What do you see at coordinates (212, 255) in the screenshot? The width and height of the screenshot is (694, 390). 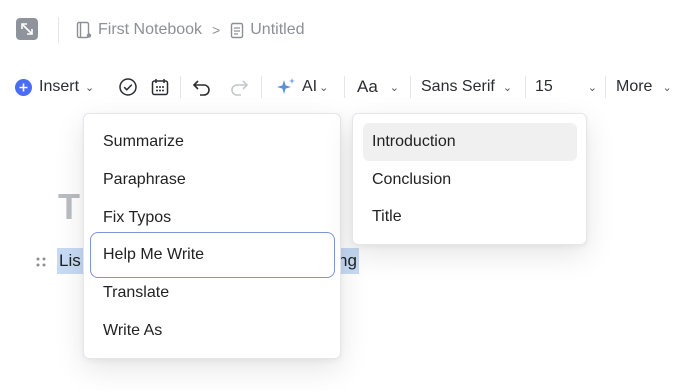 I see `ai-menu-item-active: Help Me Write` at bounding box center [212, 255].